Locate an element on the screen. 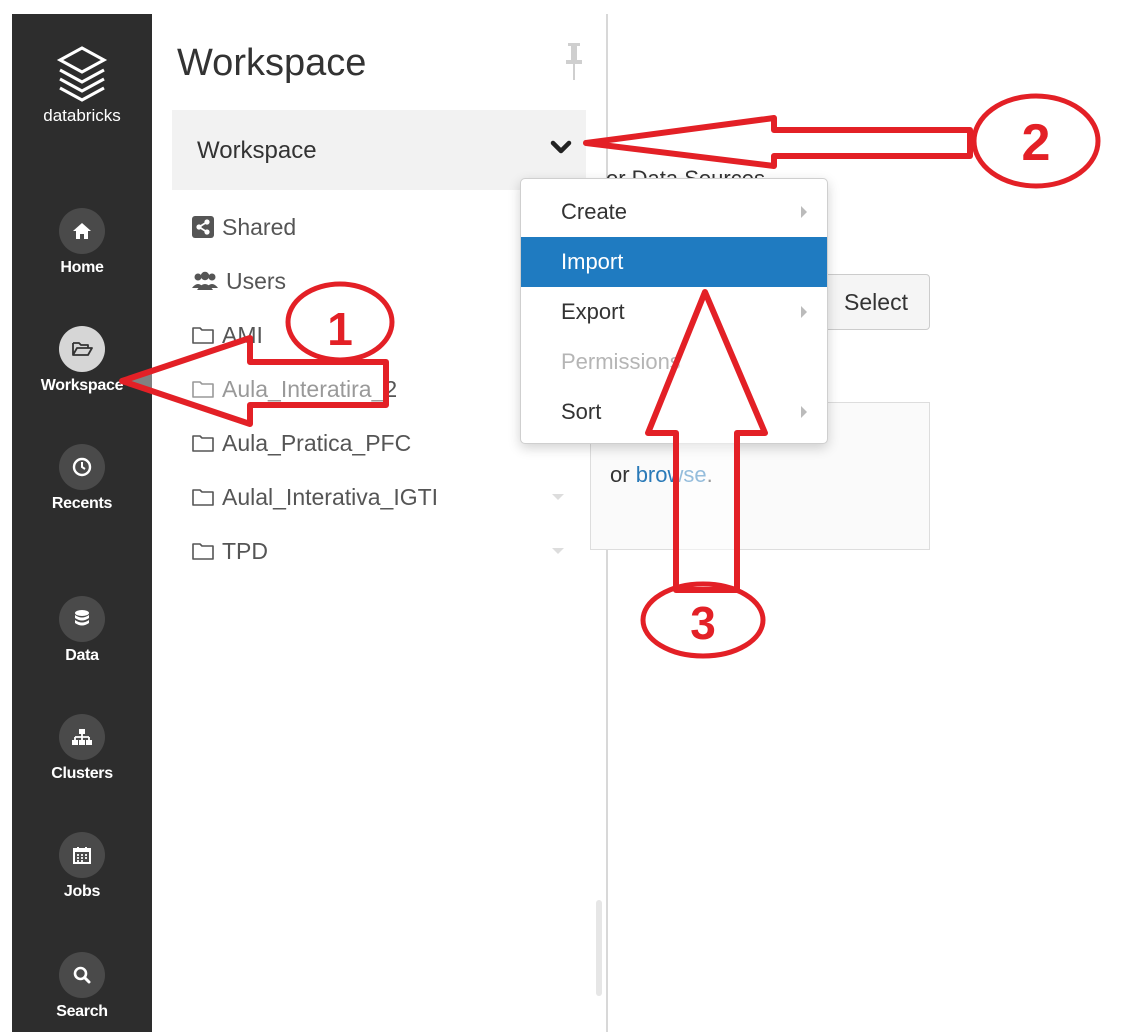  tree-item-folder: Aulal_Interativa_IGTI is located at coordinates (392, 497).